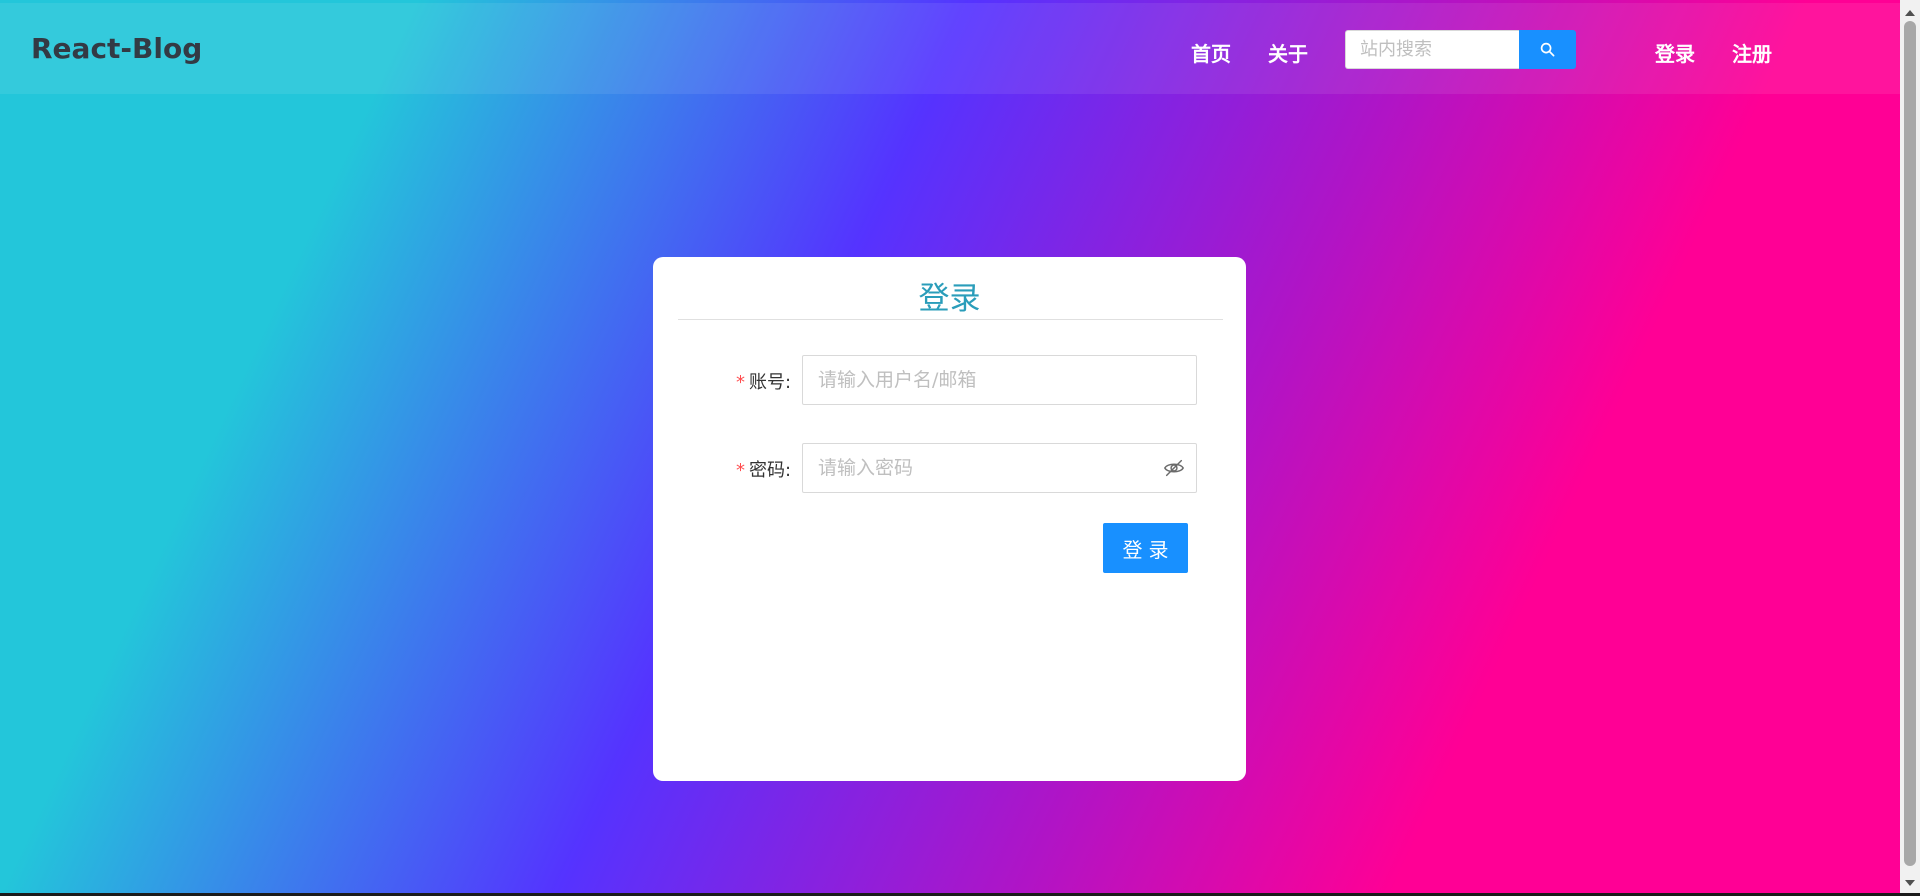  Describe the element at coordinates (999, 468) in the screenshot. I see `password-input` at that location.